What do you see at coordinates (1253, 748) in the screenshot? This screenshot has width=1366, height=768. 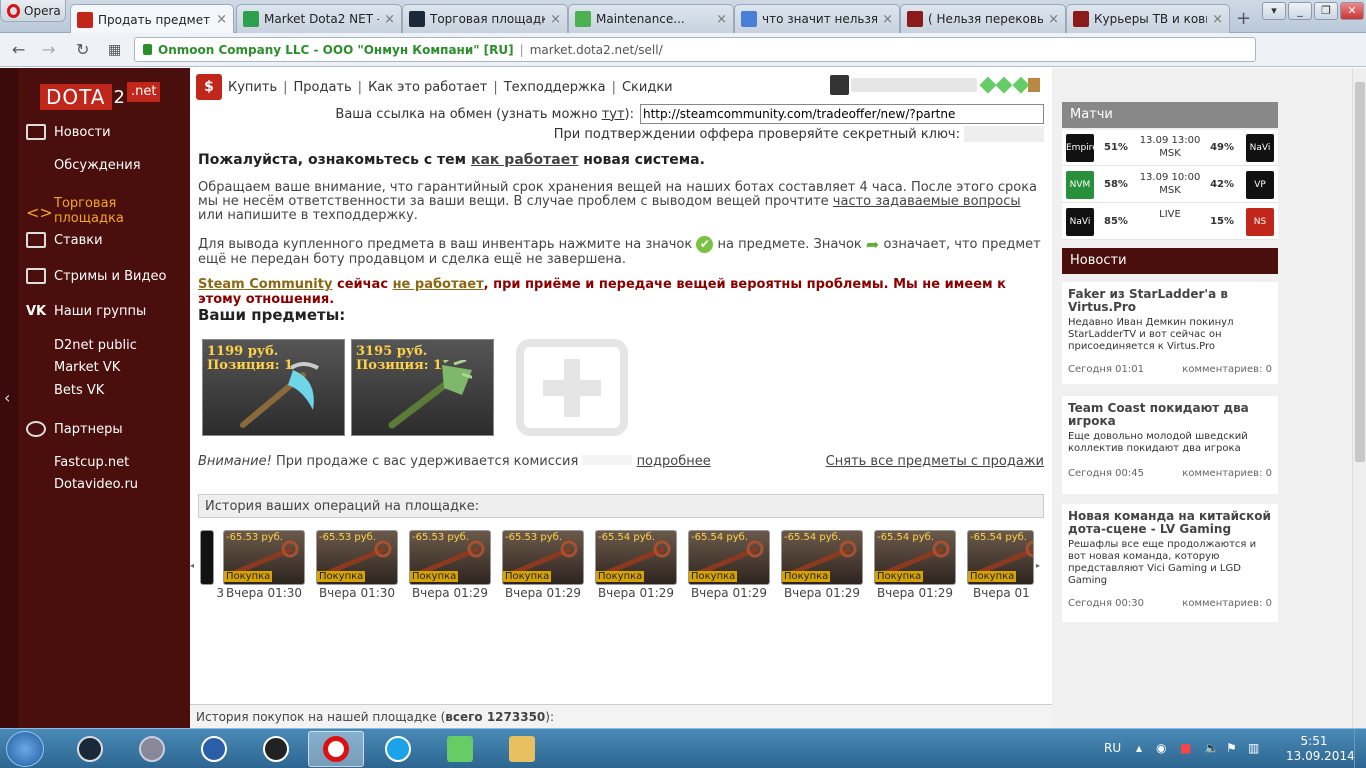 I see `network-icon: ▥` at bounding box center [1253, 748].